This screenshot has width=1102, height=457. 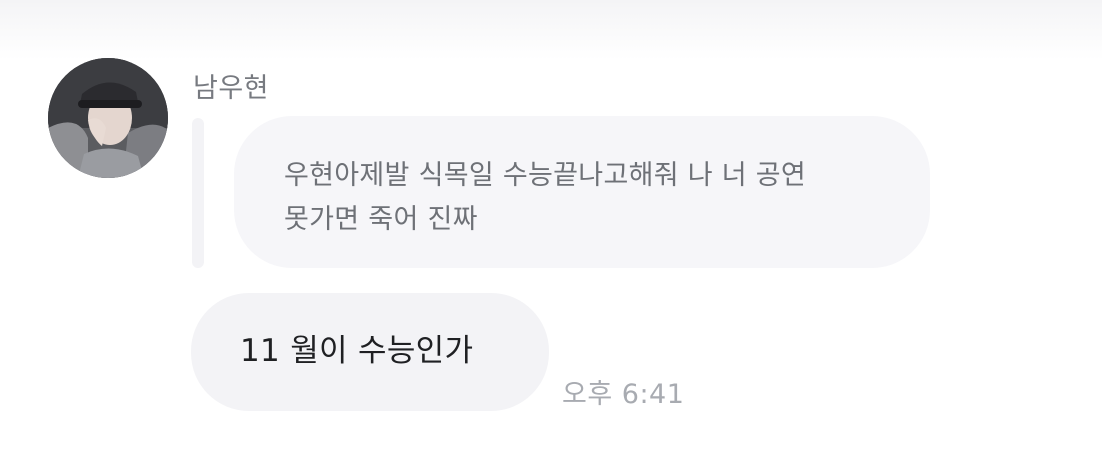 What do you see at coordinates (198, 193) in the screenshot?
I see `quote-indicator-bar` at bounding box center [198, 193].